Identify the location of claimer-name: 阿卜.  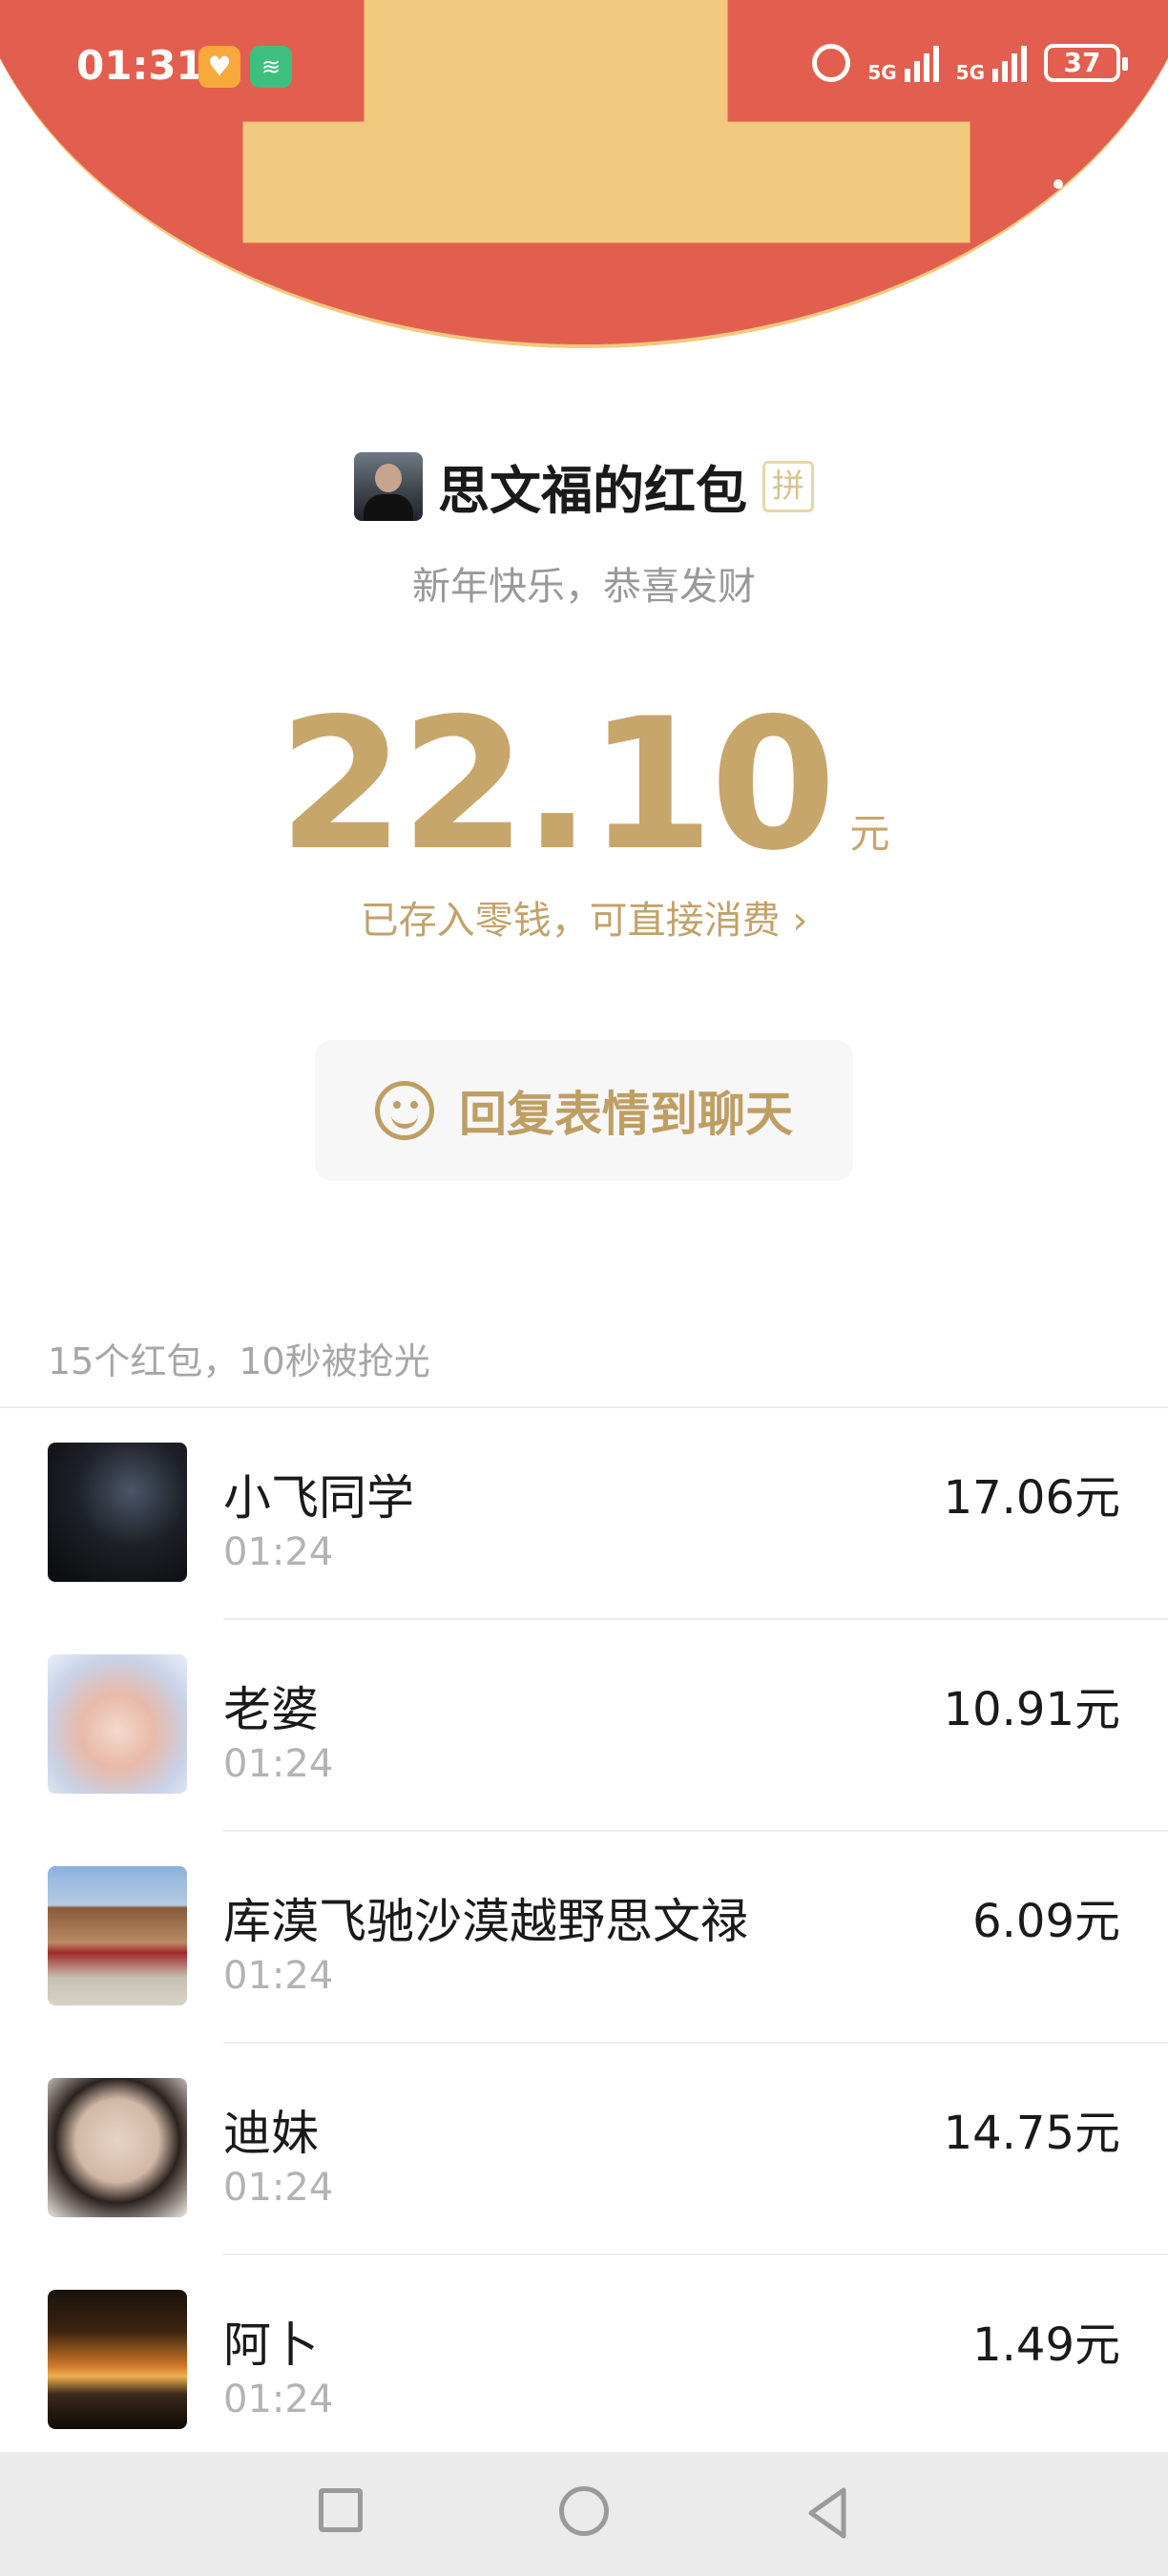
(271, 2345).